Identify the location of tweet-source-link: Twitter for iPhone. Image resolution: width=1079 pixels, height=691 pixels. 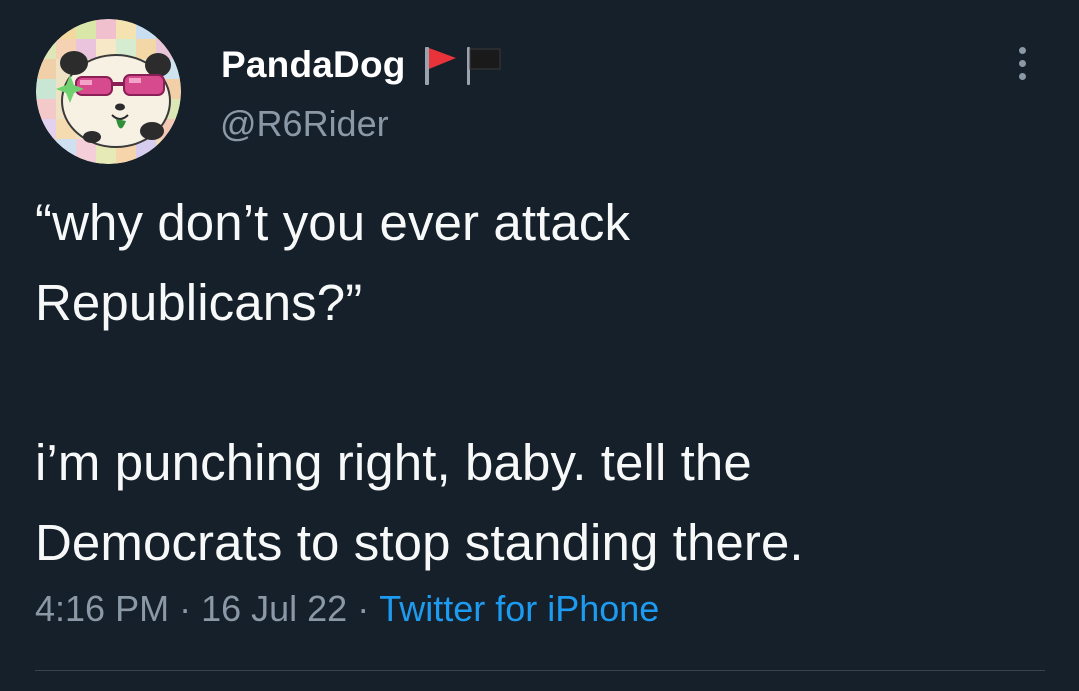
(519, 608).